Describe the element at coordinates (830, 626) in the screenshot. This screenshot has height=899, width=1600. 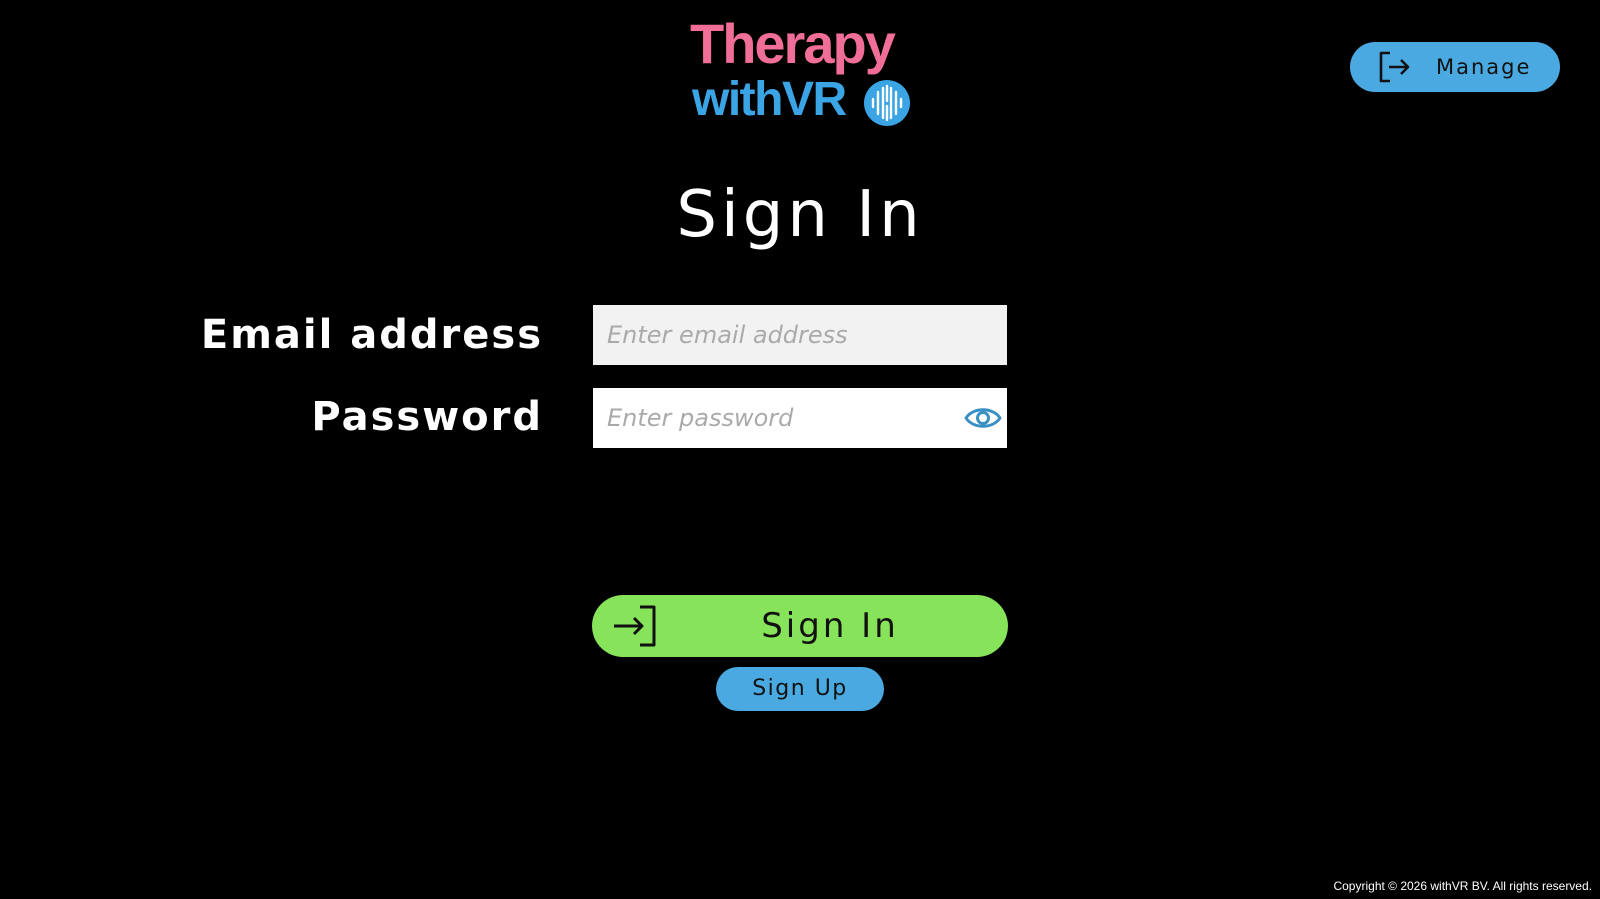
I see `sign-in-label: Sign In` at that location.